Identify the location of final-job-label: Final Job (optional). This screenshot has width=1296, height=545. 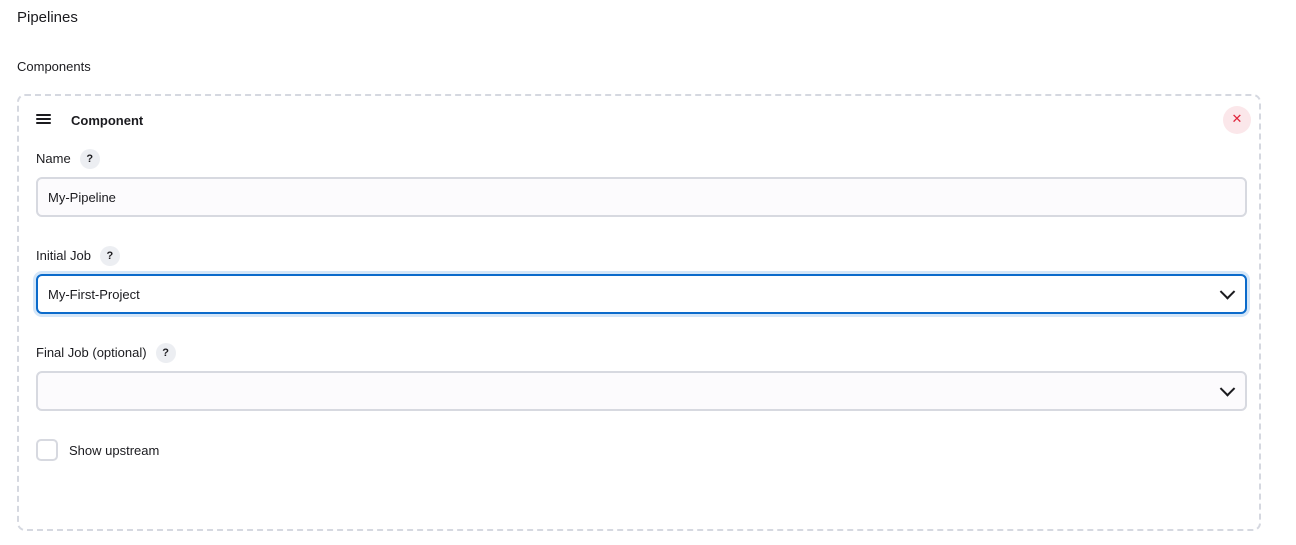
(91, 352).